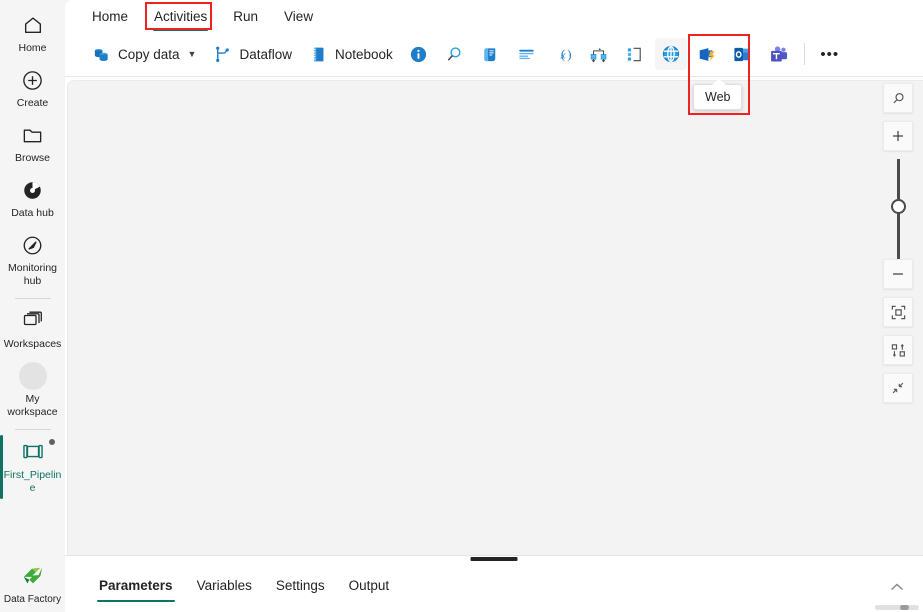  What do you see at coordinates (224, 584) in the screenshot?
I see `tab-variables: Variables` at bounding box center [224, 584].